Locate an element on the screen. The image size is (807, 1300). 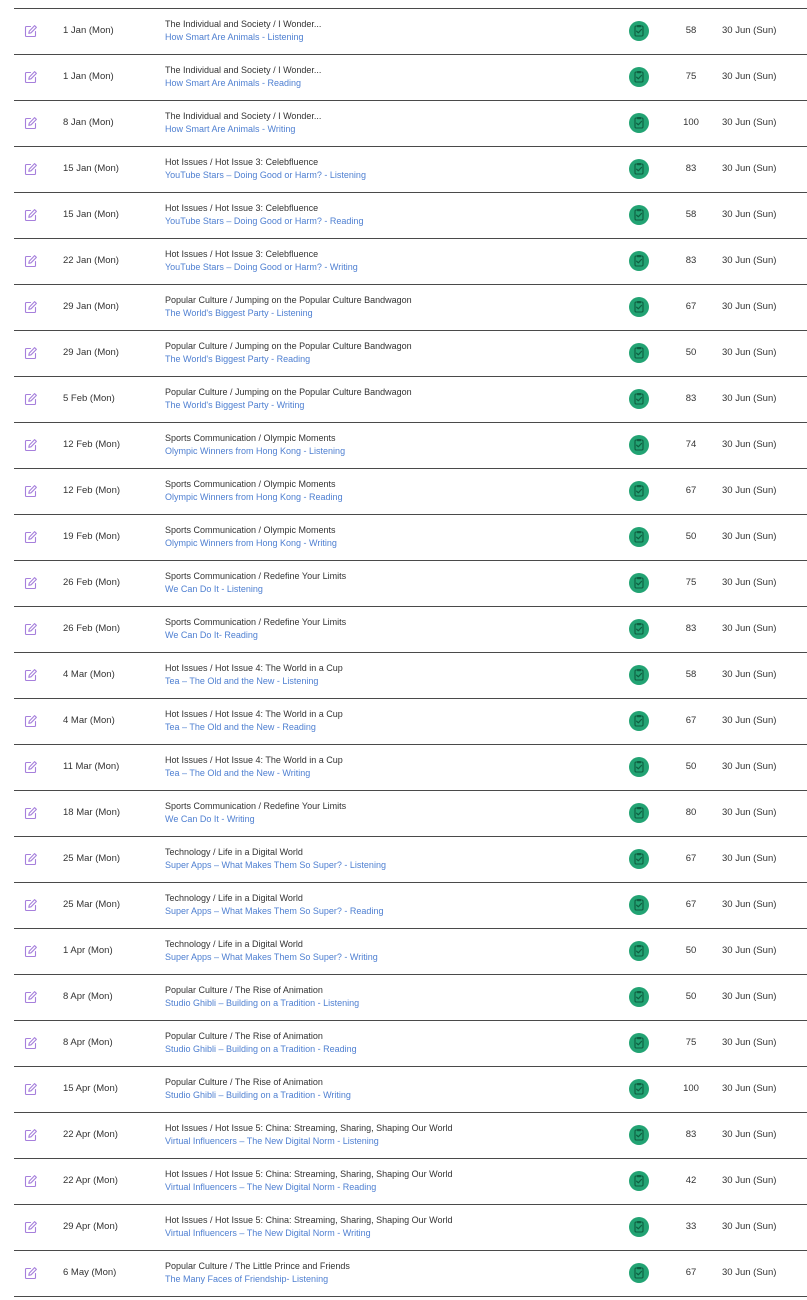
assigned-date: 15 Jan (Mon) is located at coordinates (91, 168).